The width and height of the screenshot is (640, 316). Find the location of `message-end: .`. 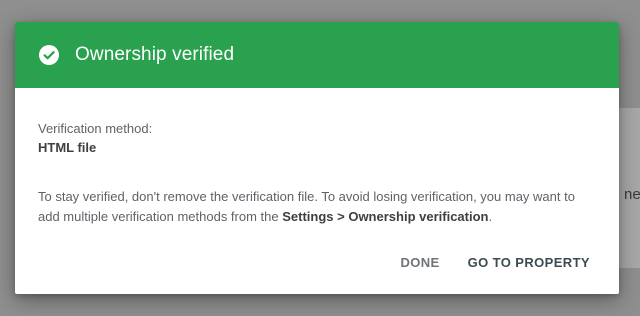

message-end: . is located at coordinates (490, 216).